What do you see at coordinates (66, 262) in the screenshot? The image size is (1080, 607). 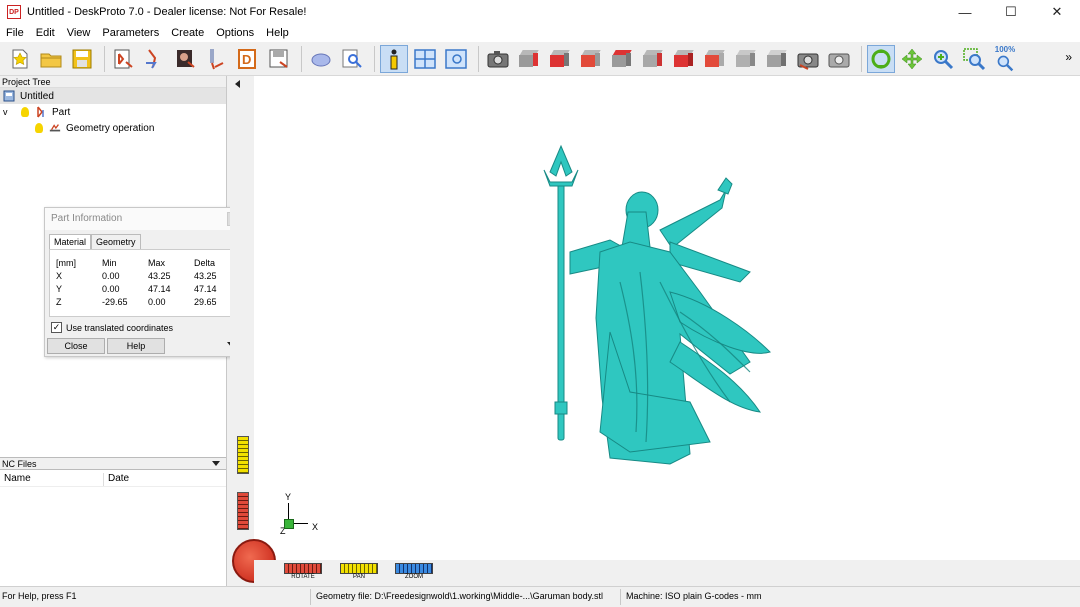 I see `header-unit: [mm]` at bounding box center [66, 262].